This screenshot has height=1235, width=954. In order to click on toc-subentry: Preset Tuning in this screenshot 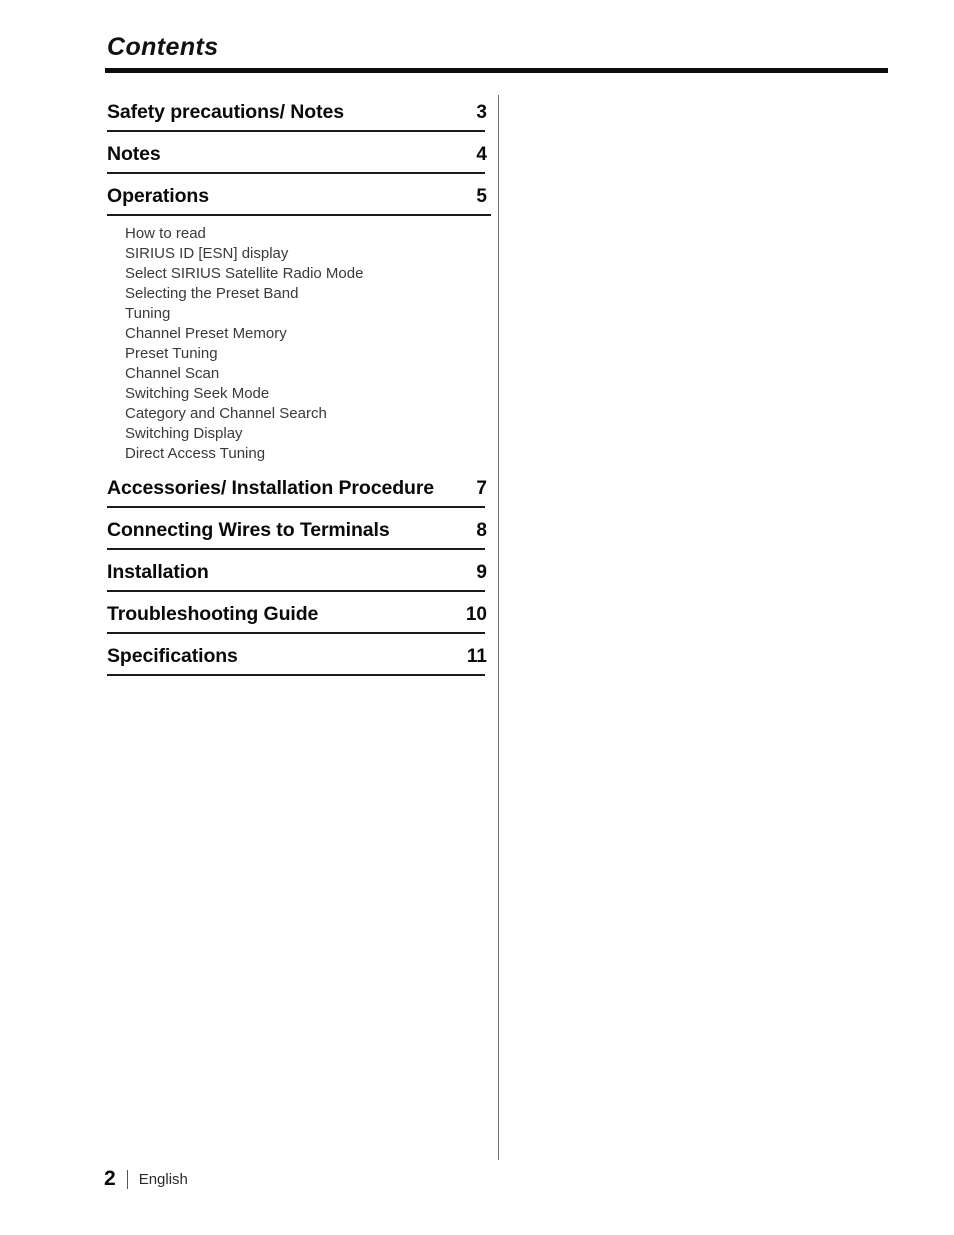, I will do `click(306, 354)`.